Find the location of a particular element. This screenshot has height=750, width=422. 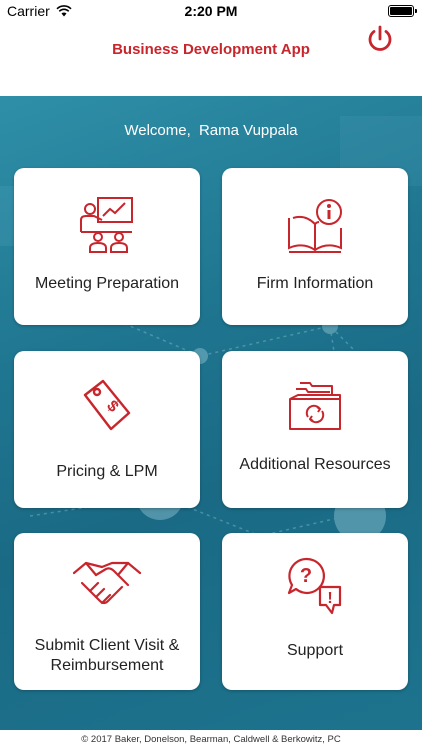

welcome-message: Welcome, Rama Vuppala is located at coordinates (211, 130).